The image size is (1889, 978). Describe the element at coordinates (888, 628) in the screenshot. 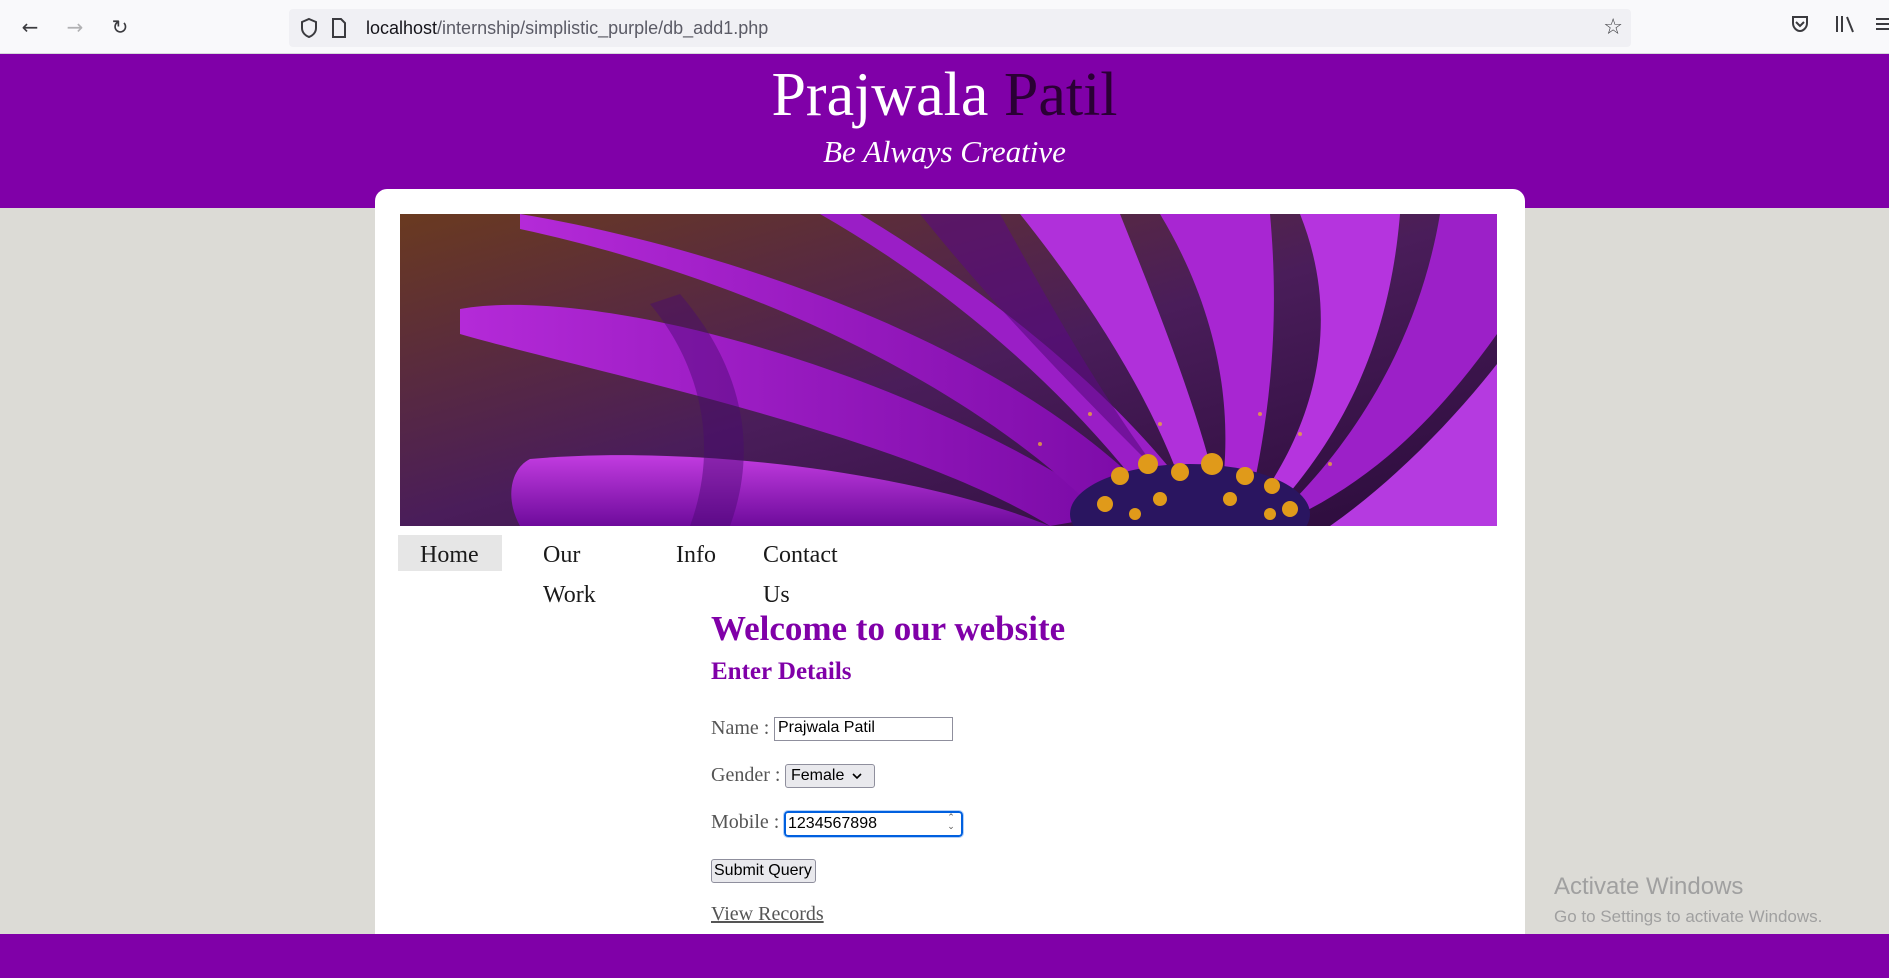

I see `welcome-heading: Welcome to our website` at that location.